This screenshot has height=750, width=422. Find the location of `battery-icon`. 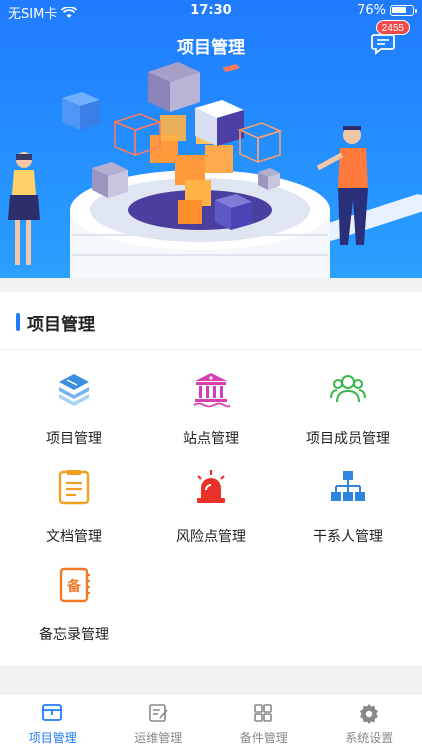

battery-icon is located at coordinates (403, 10).